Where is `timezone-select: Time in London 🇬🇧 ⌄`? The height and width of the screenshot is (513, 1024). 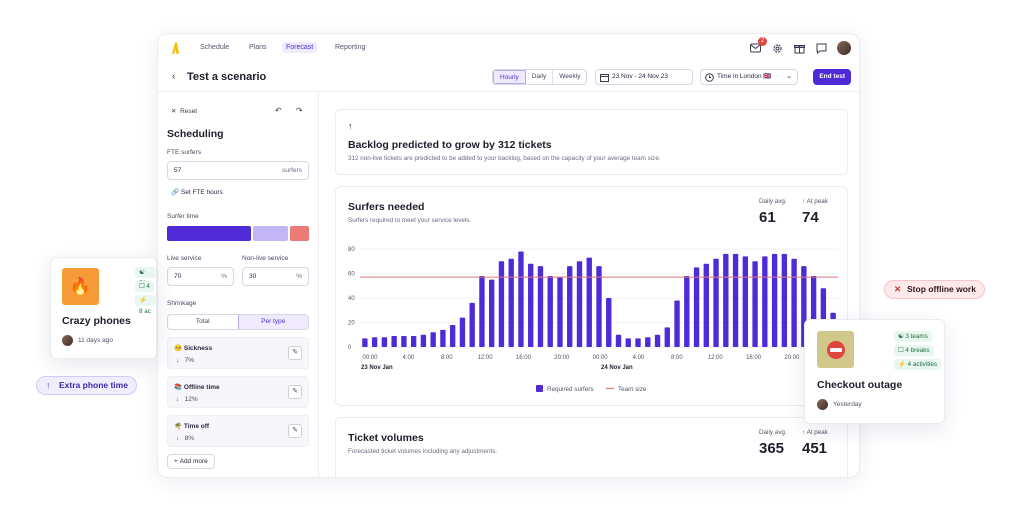
timezone-select: Time in London 🇬🇧 ⌄ is located at coordinates (749, 77).